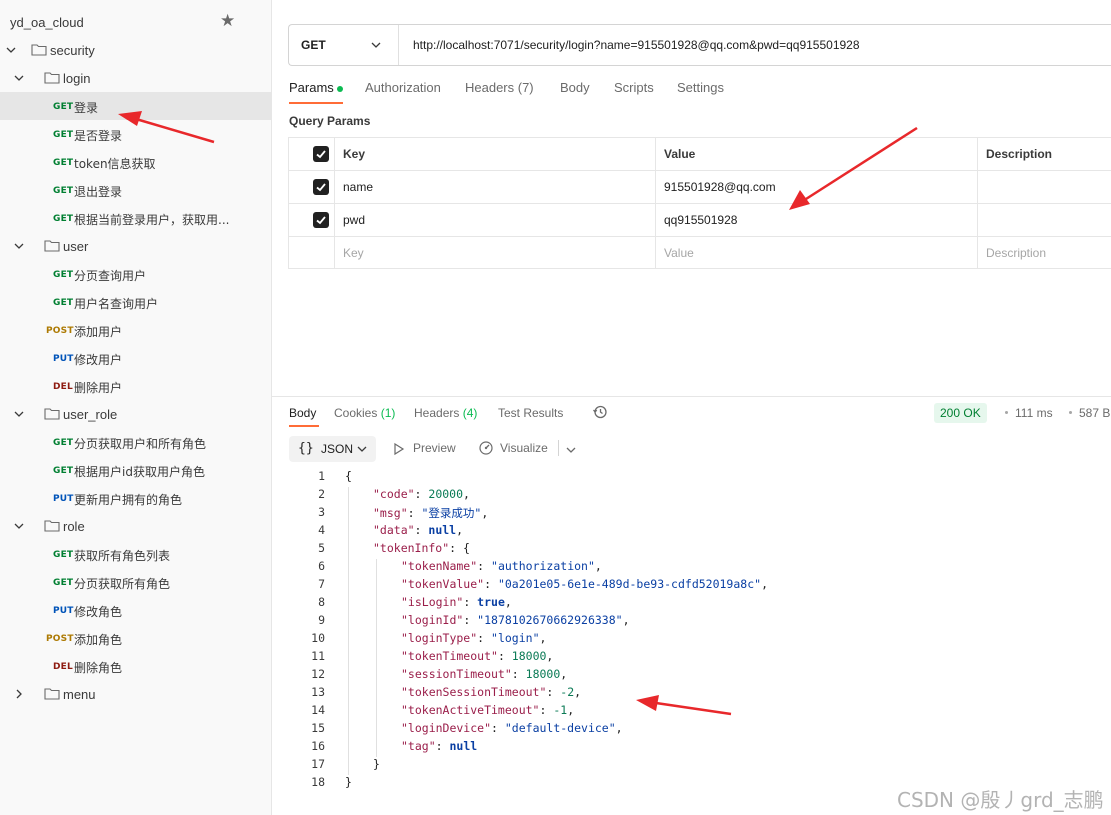 The height and width of the screenshot is (815, 1111). I want to click on sidebar-folder: role, so click(136, 526).